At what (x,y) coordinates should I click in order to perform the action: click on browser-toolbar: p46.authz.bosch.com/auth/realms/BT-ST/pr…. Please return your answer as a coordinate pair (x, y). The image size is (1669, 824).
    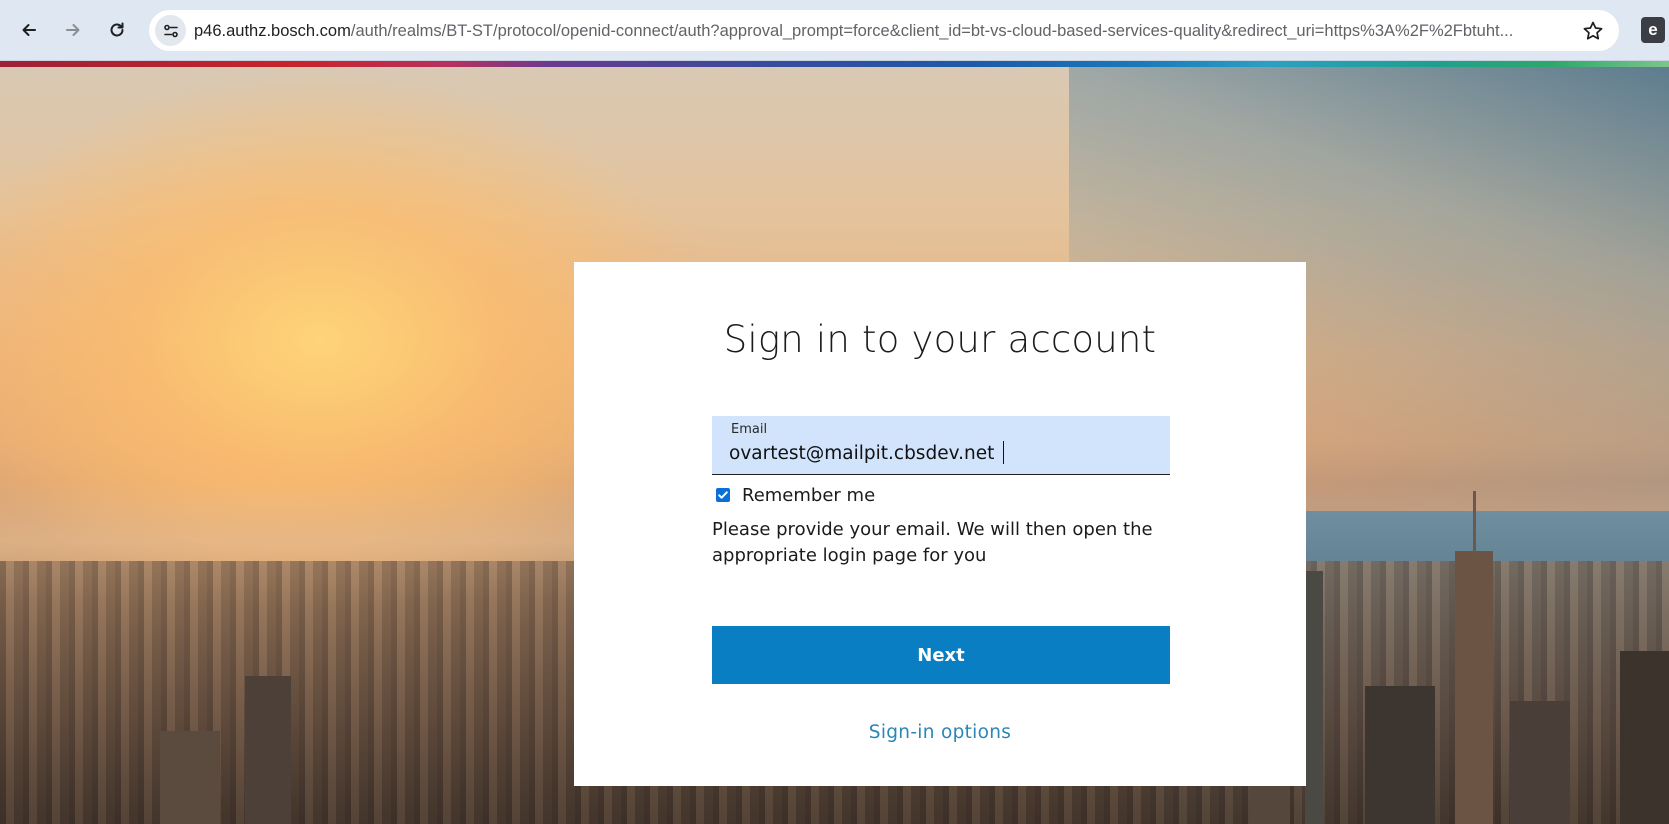
    Looking at the image, I should click on (834, 30).